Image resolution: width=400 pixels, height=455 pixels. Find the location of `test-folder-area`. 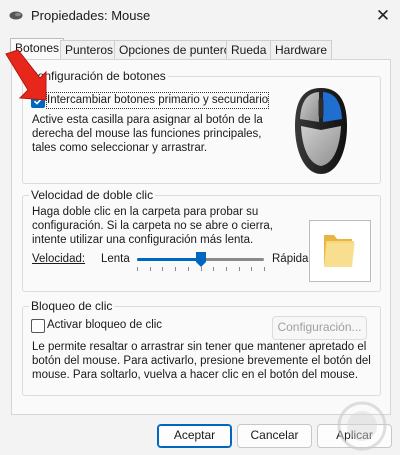

test-folder-area is located at coordinates (340, 251).